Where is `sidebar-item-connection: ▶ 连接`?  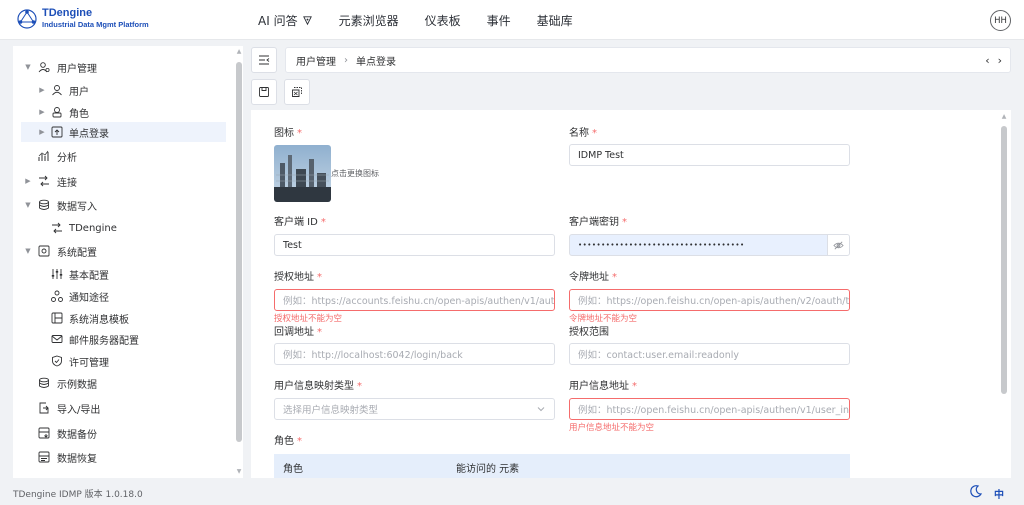 sidebar-item-connection: ▶ 连接 is located at coordinates (120, 181).